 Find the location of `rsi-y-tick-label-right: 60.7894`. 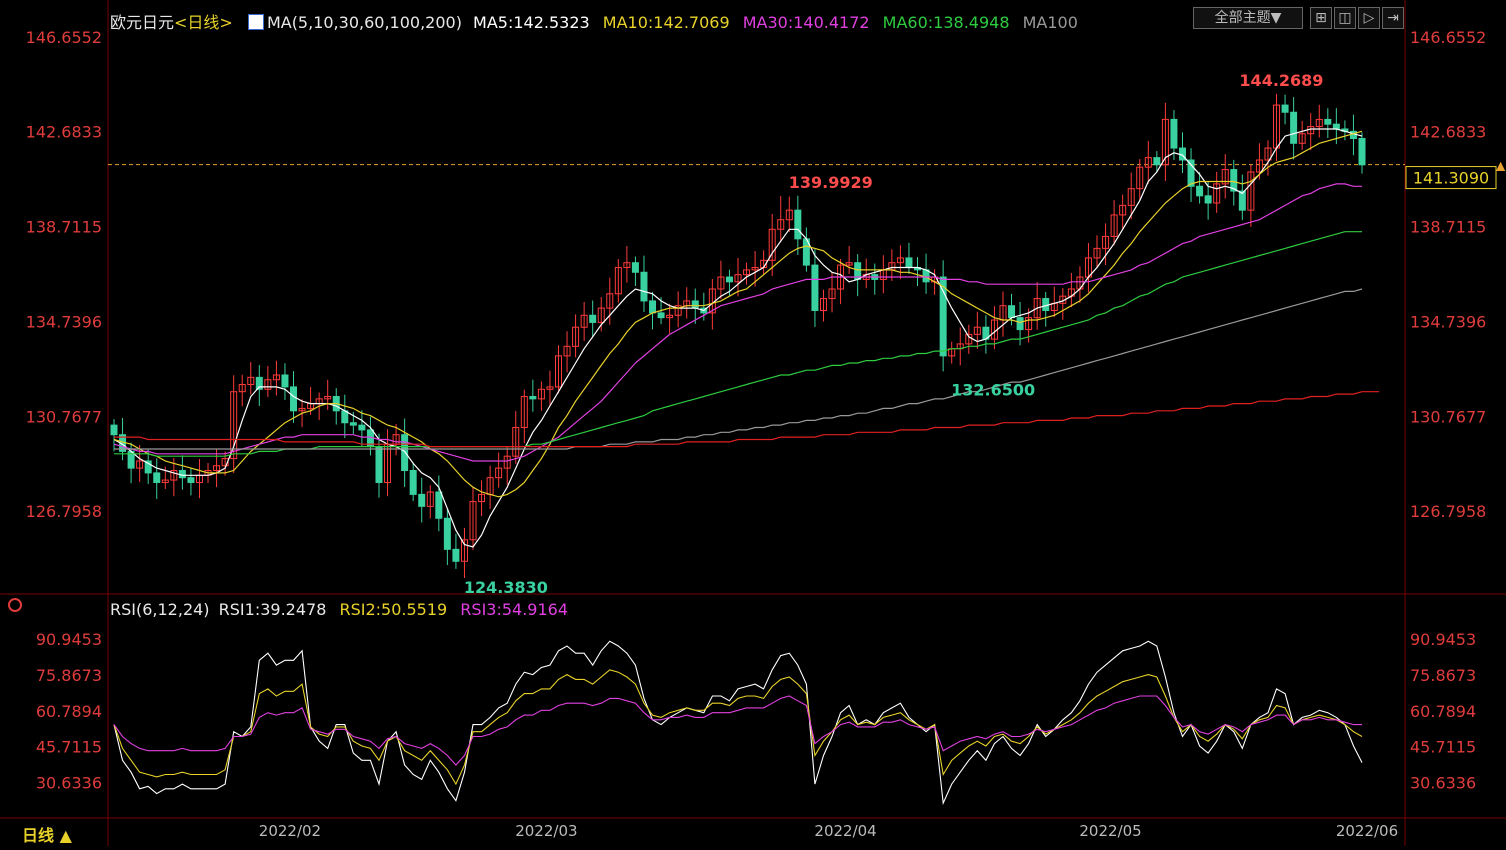

rsi-y-tick-label-right: 60.7894 is located at coordinates (1443, 711).